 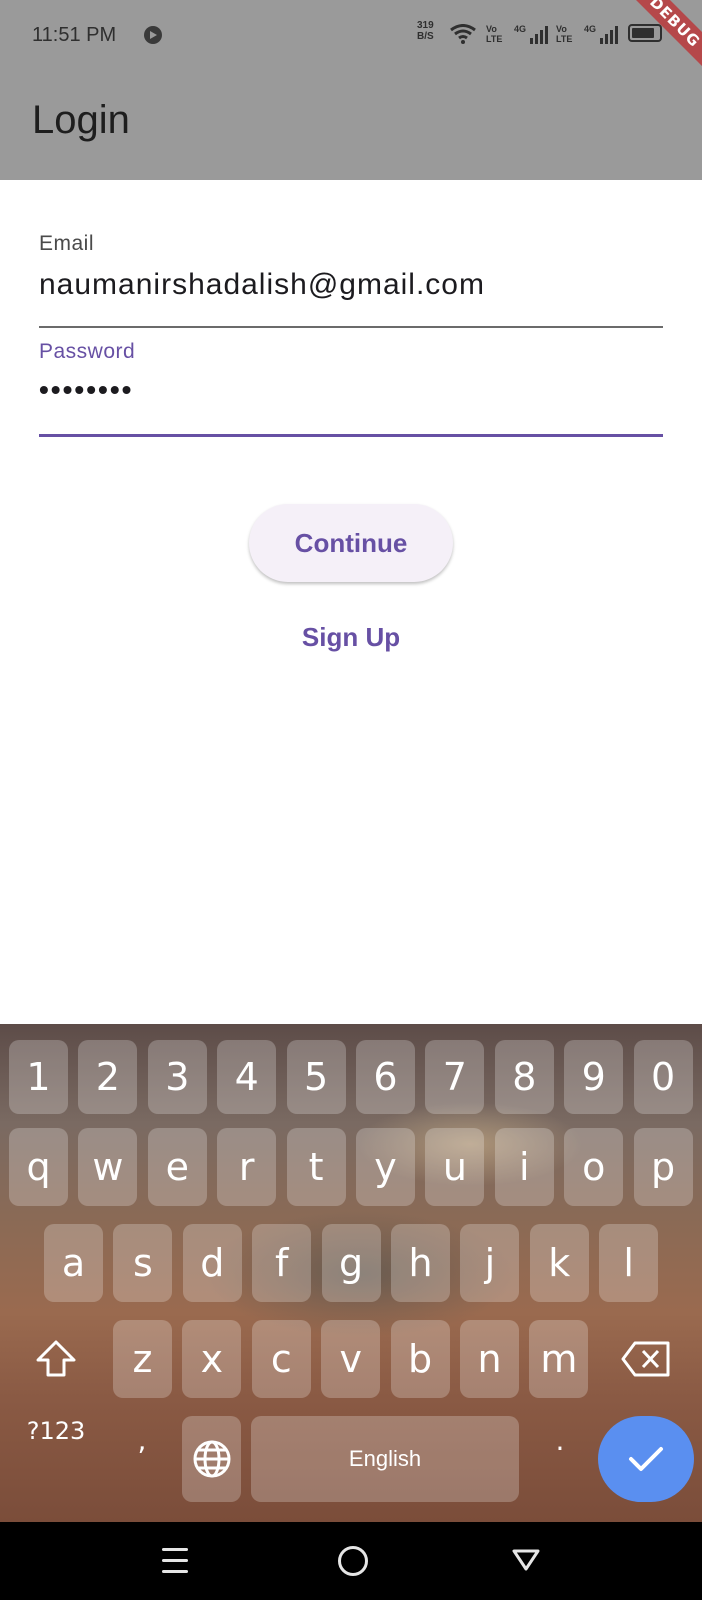 I want to click on key-n: n, so click(x=489, y=1359).